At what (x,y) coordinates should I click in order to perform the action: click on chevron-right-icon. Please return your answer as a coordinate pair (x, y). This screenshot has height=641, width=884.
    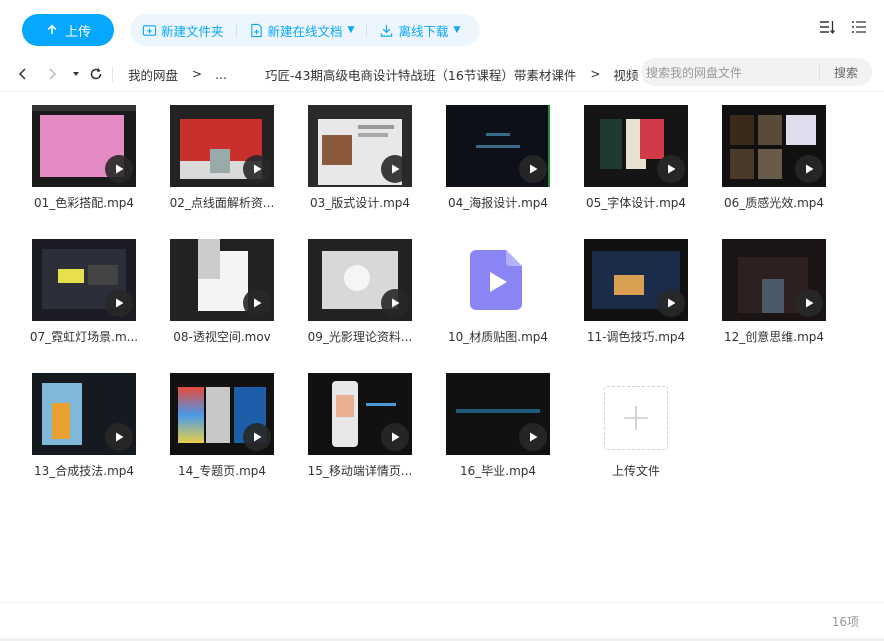
    Looking at the image, I should click on (53, 74).